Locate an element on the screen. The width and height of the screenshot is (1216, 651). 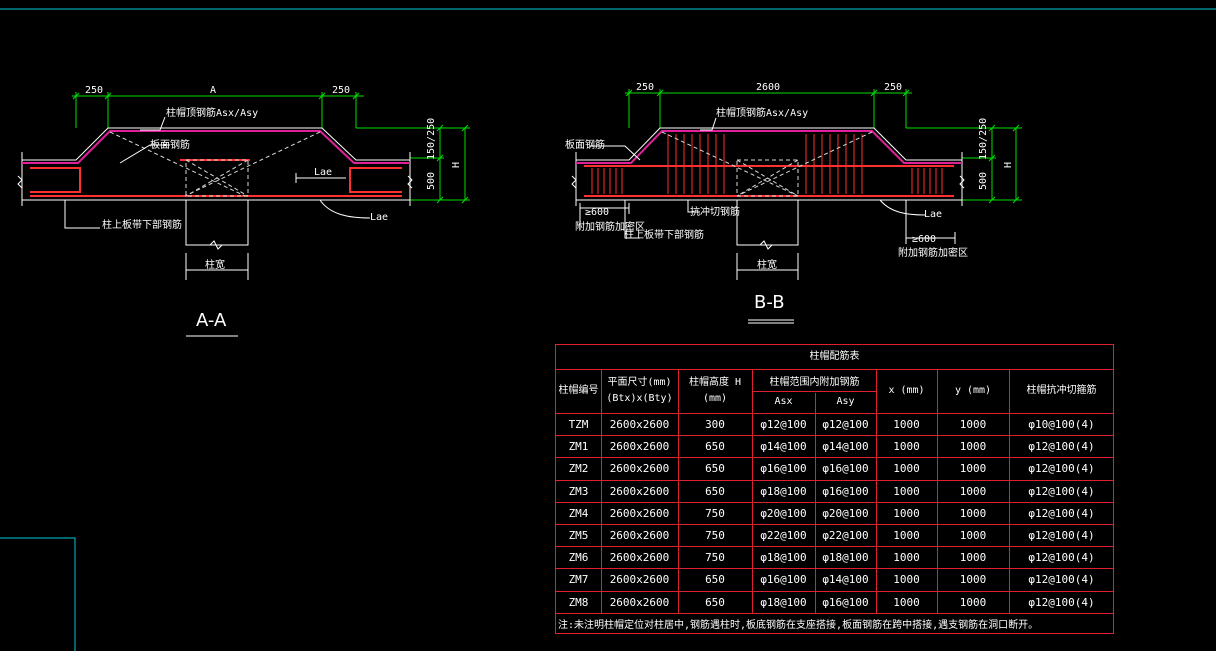
header-asx: Asx is located at coordinates (783, 401).